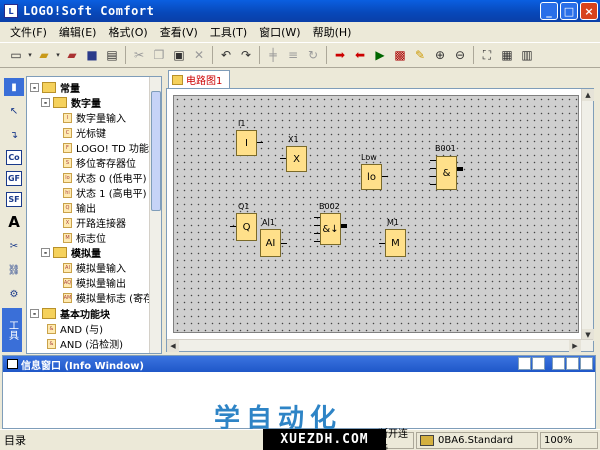 The height and width of the screenshot is (450, 600). Describe the element at coordinates (440, 55) in the screenshot. I see `zoom-in-icon: ⊕` at that location.